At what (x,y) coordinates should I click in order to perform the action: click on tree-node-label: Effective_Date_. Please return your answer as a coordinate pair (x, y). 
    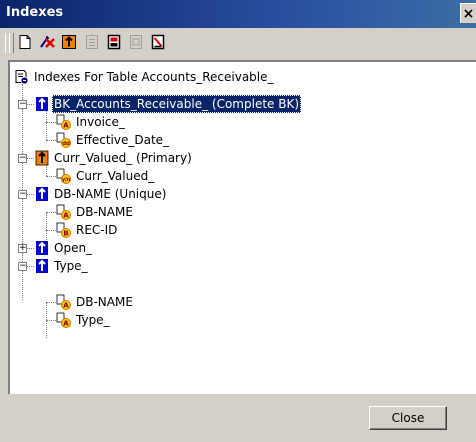
    Looking at the image, I should click on (123, 140).